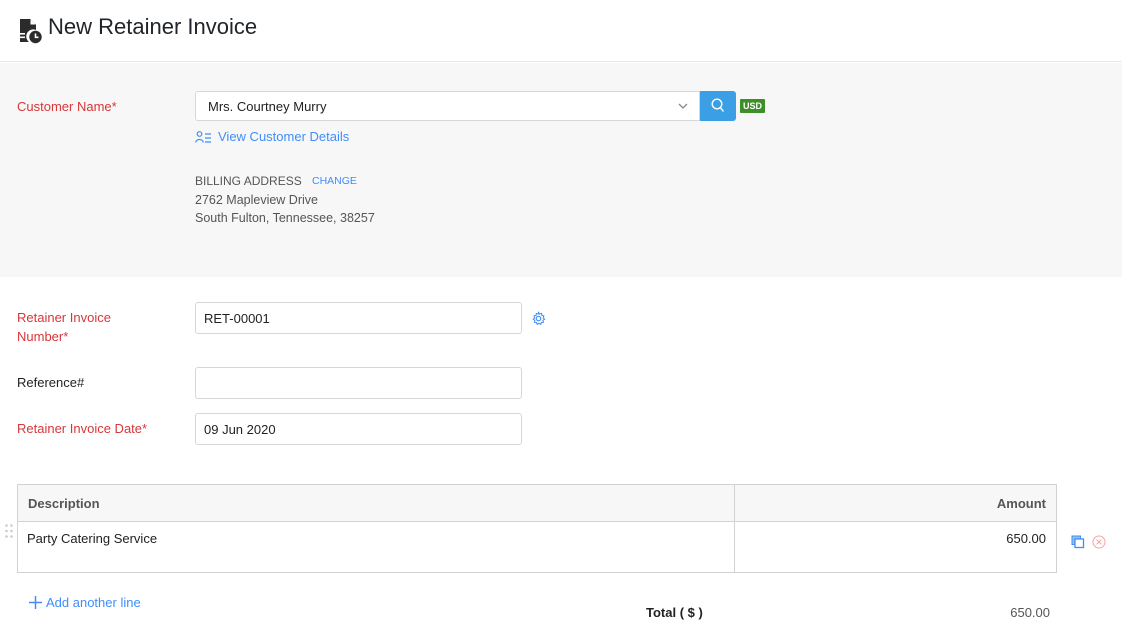 This screenshot has height=642, width=1122. What do you see at coordinates (1078, 542) in the screenshot?
I see `copy-row-icon` at bounding box center [1078, 542].